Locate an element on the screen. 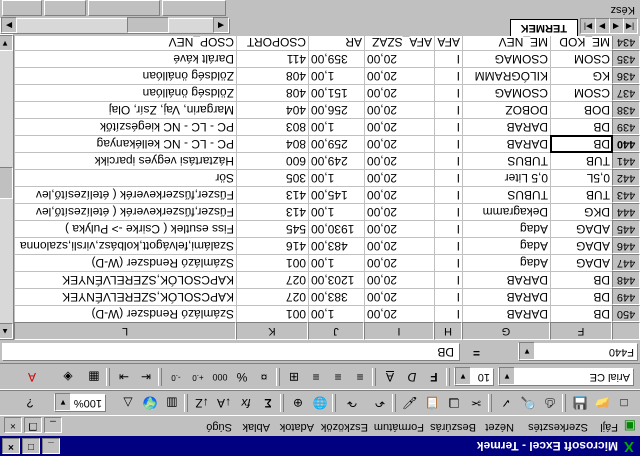  field-name-cell: AR is located at coordinates (336, 43).